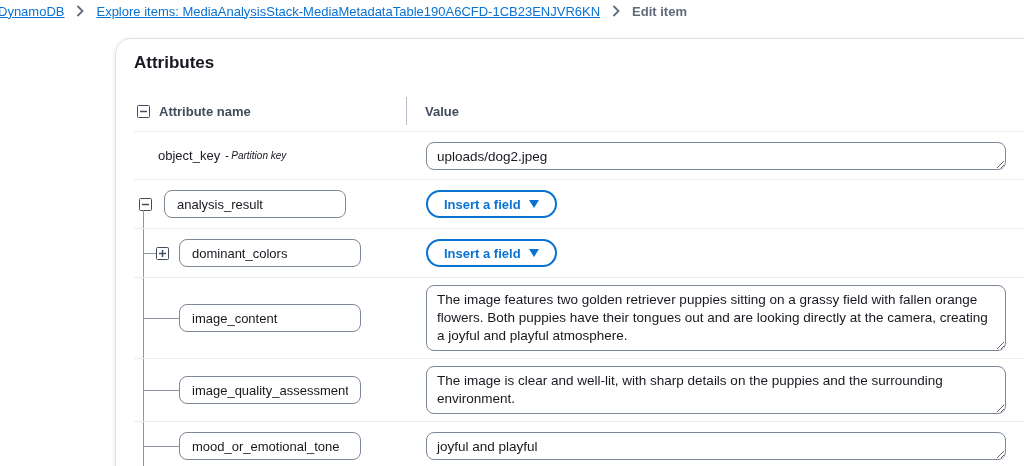  I want to click on value-field: The image is clear and well-lit, with sharp details on the puppies and the surrounding environment., so click(716, 390).